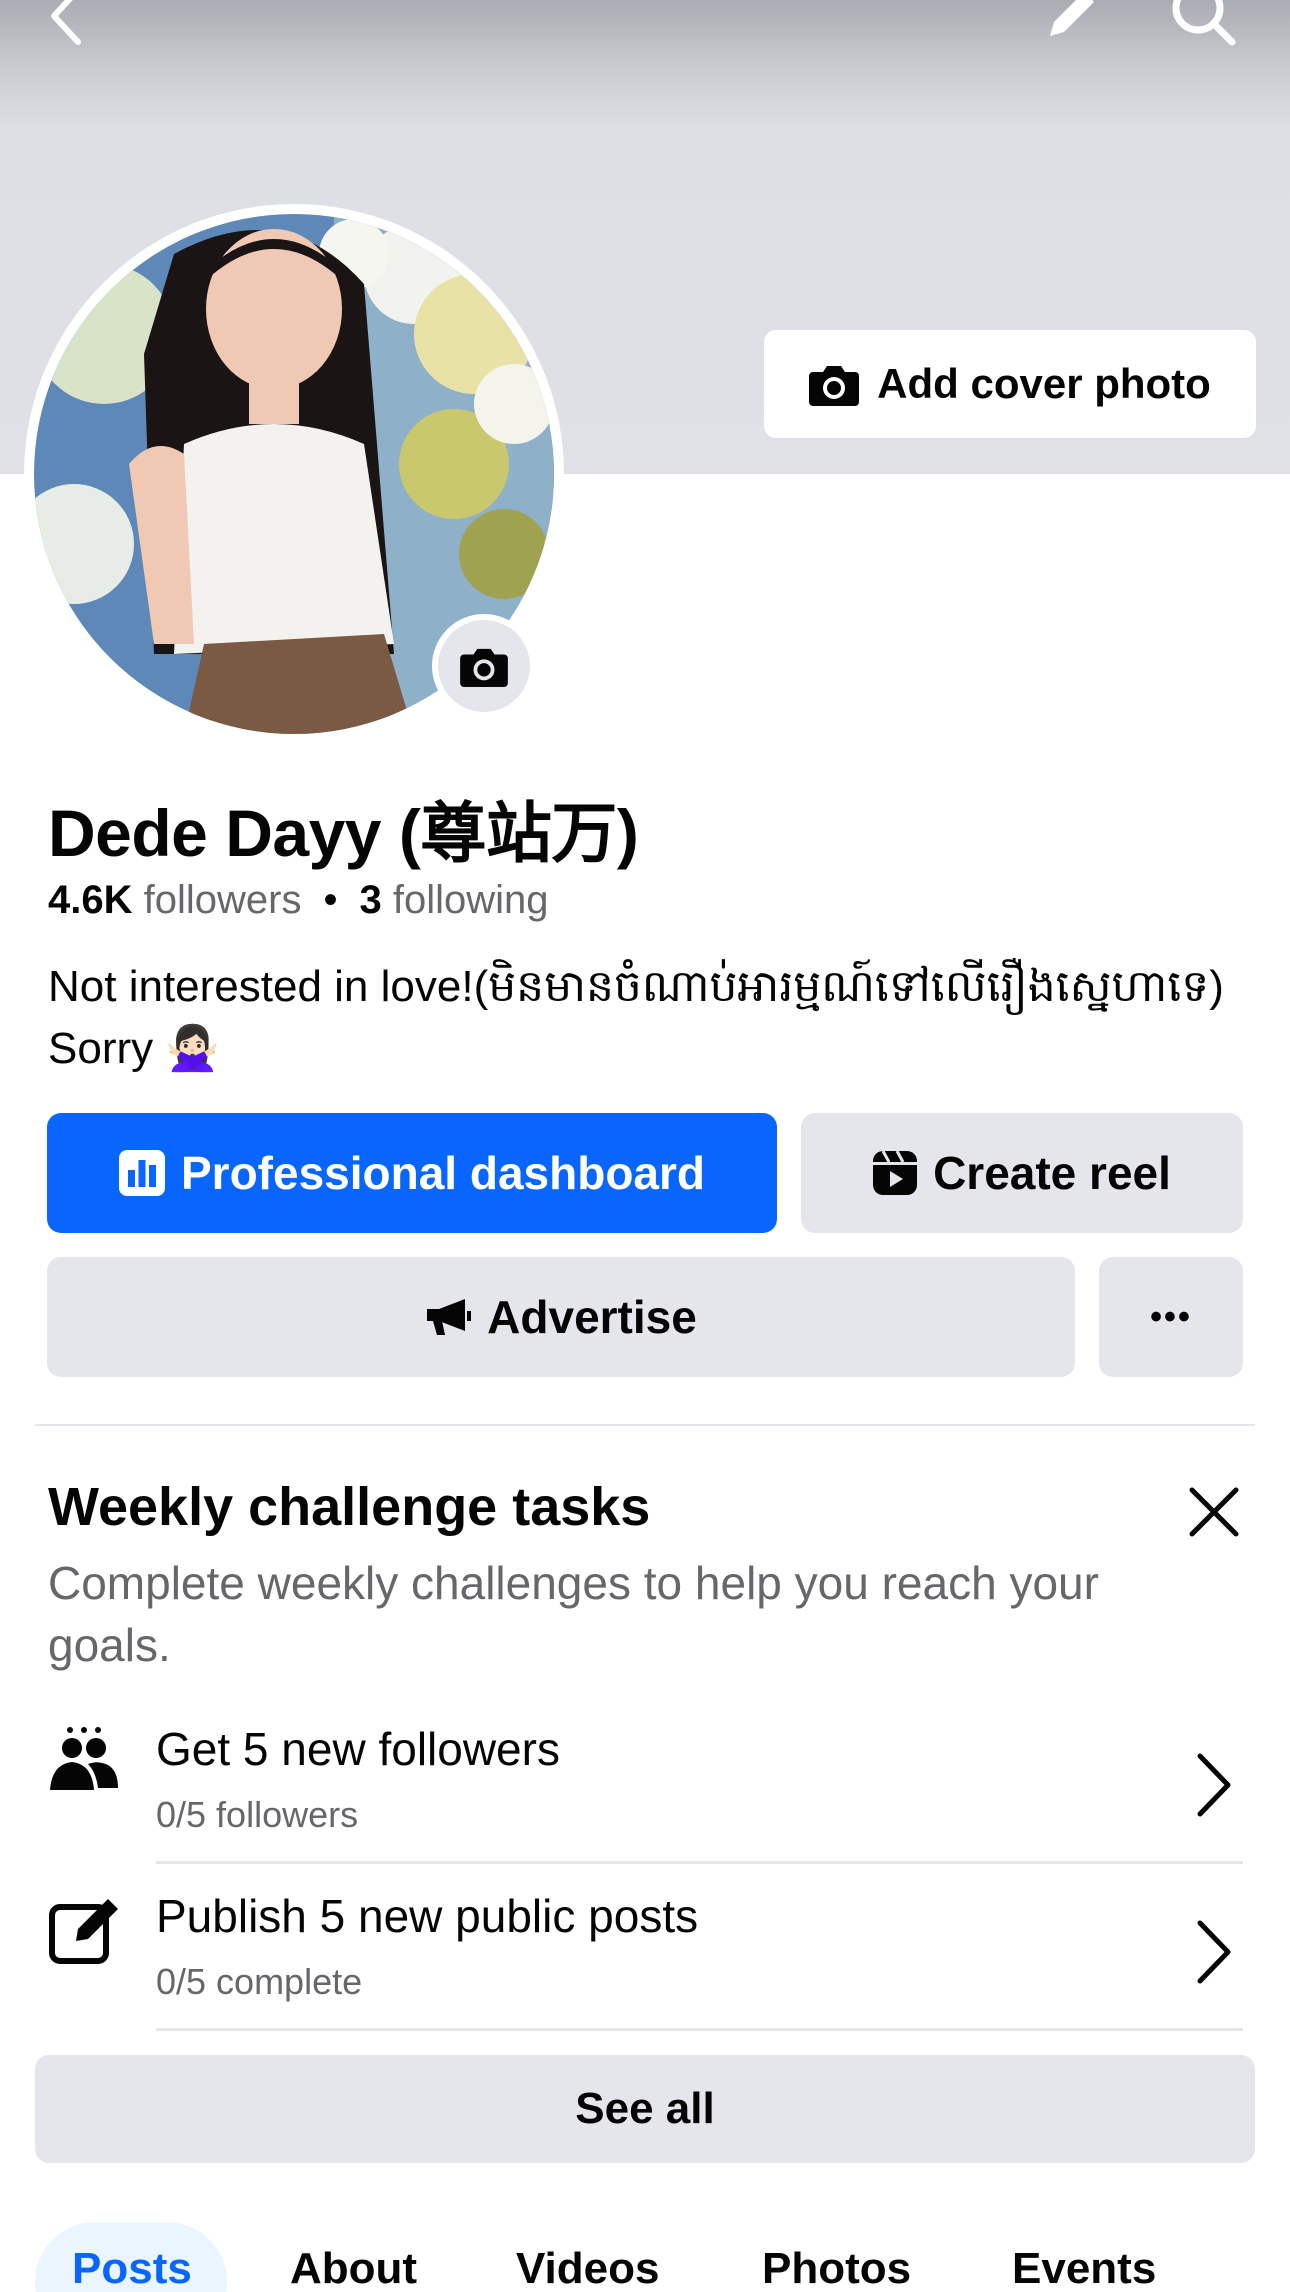 Image resolution: width=1290 pixels, height=2292 pixels. What do you see at coordinates (1084, 2268) in the screenshot?
I see `tab-events: Events` at bounding box center [1084, 2268].